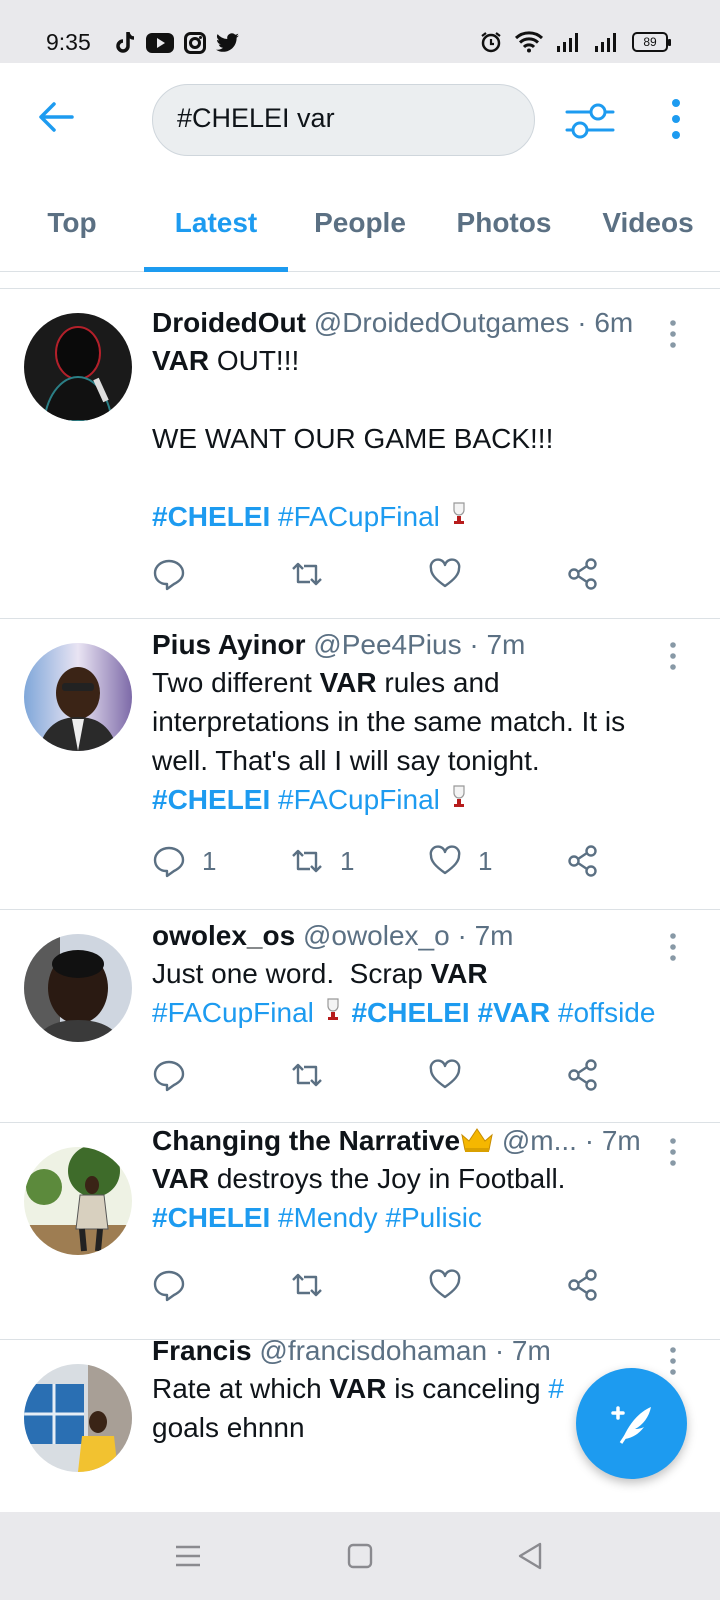 Image resolution: width=720 pixels, height=1600 pixels. Describe the element at coordinates (125, 42) in the screenshot. I see `tiktok-icon` at that location.